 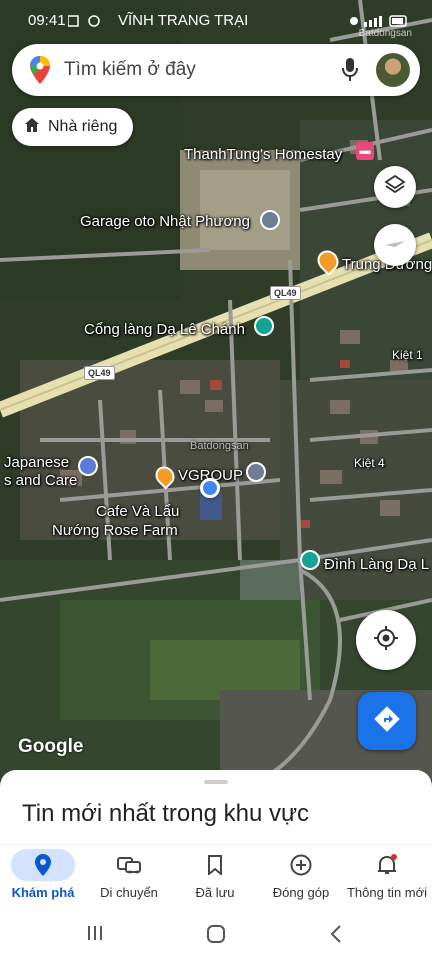 I want to click on status-bar: 09:41 VĨNH TRANG TRẠI Batdongsan, so click(x=216, y=23).